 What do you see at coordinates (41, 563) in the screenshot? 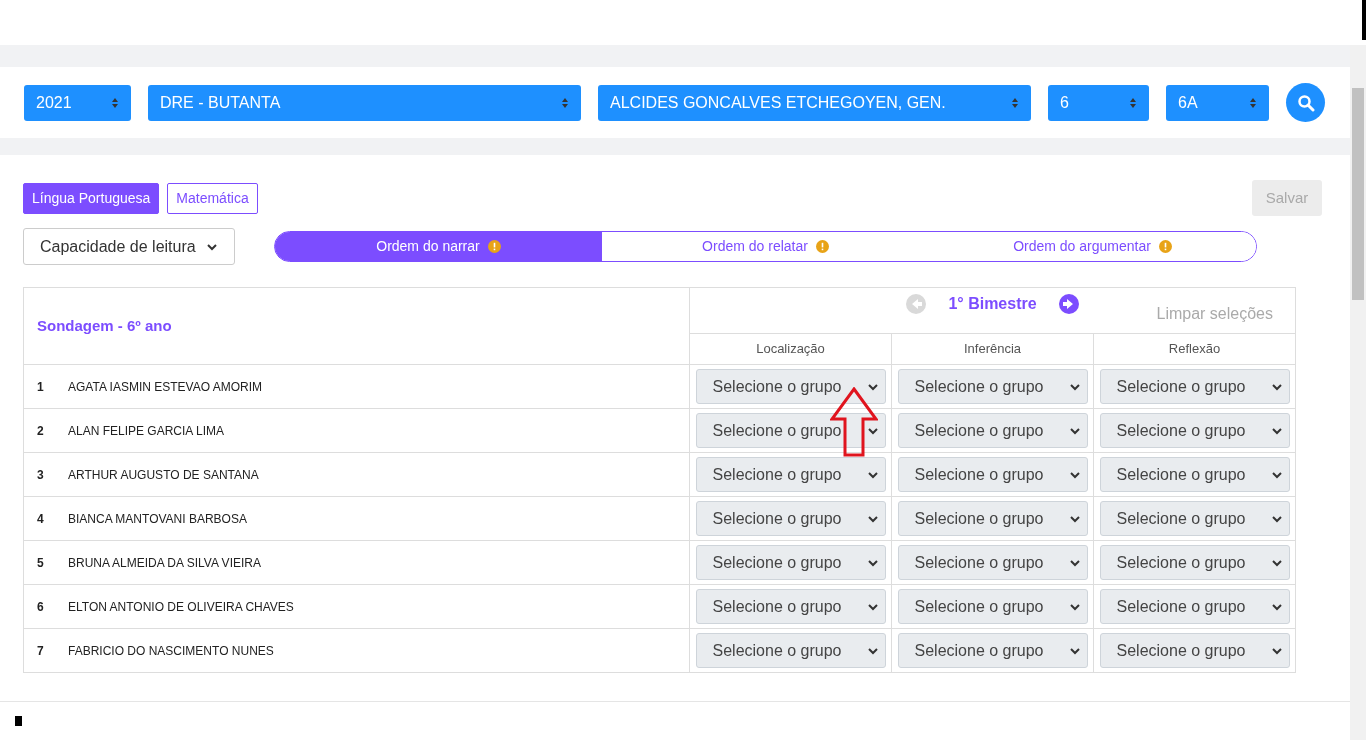
I see `row-number: 5` at bounding box center [41, 563].